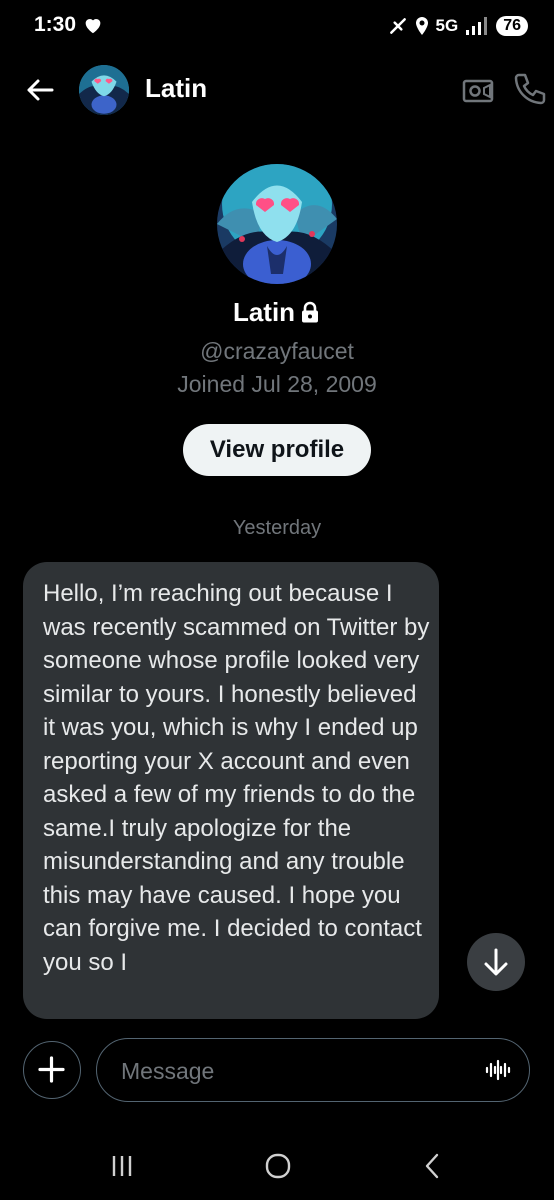  I want to click on profile-name: Latin, so click(277, 312).